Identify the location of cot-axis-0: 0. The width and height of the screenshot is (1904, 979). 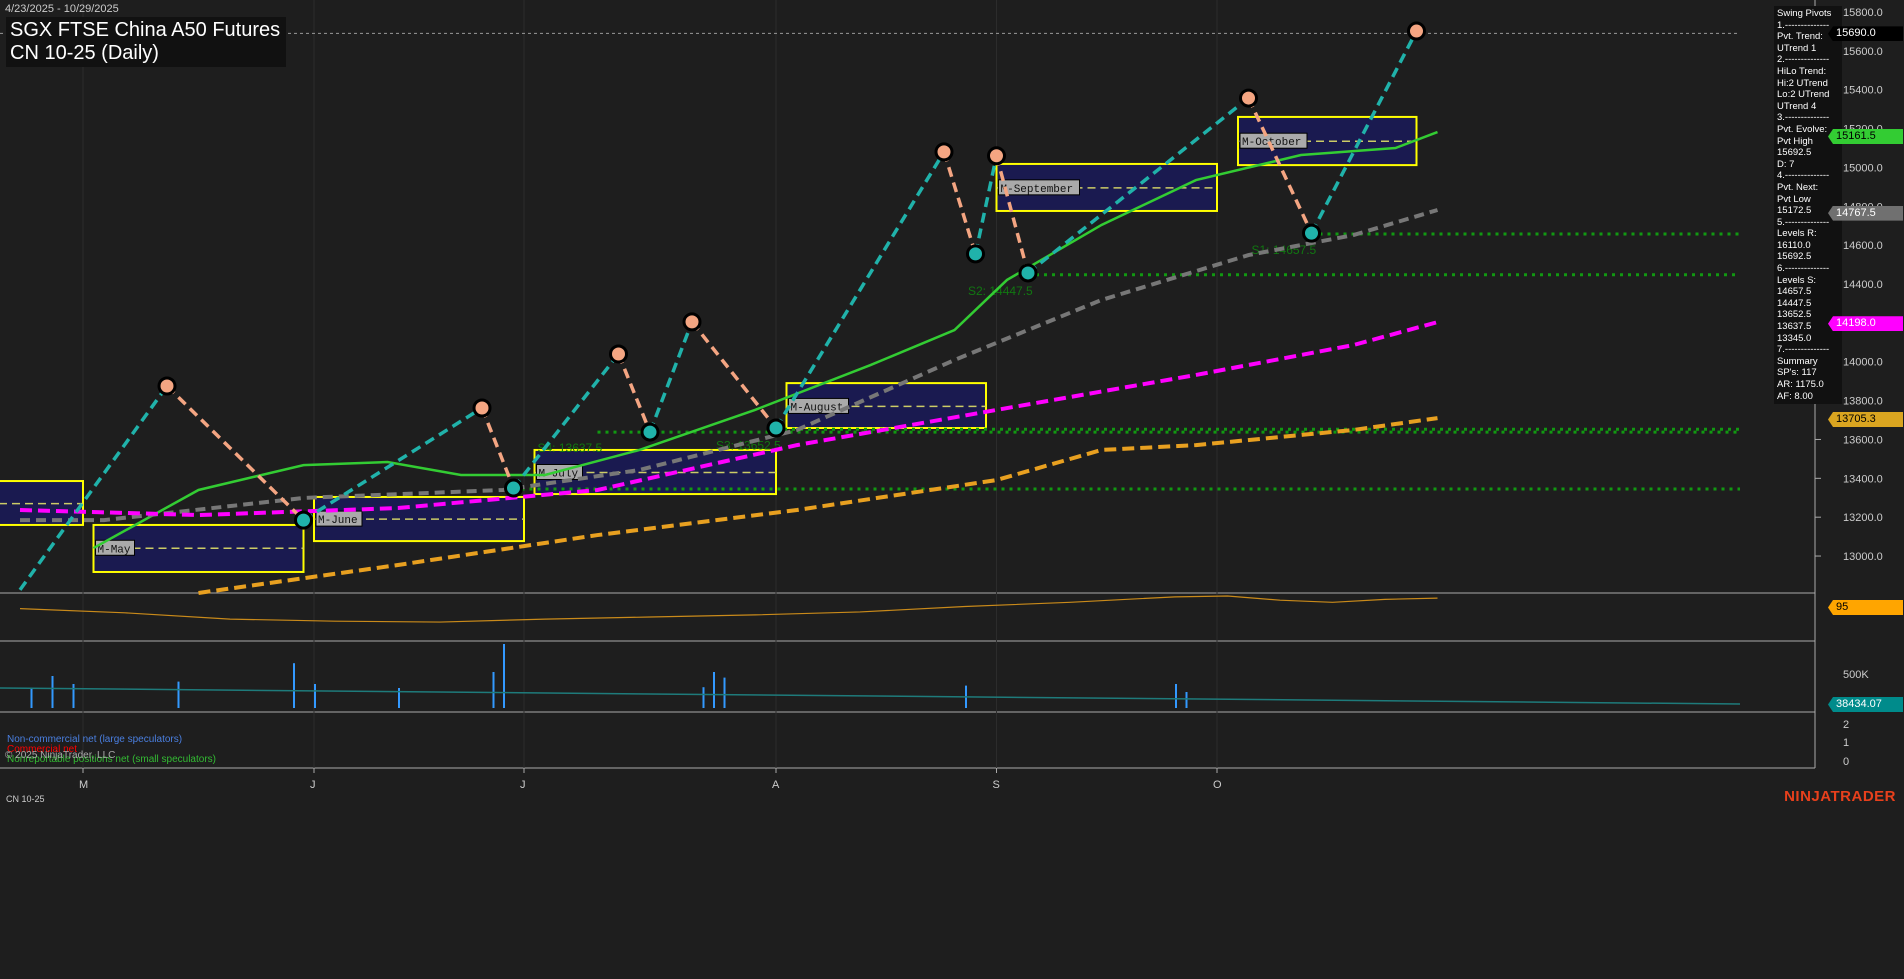
(1846, 762).